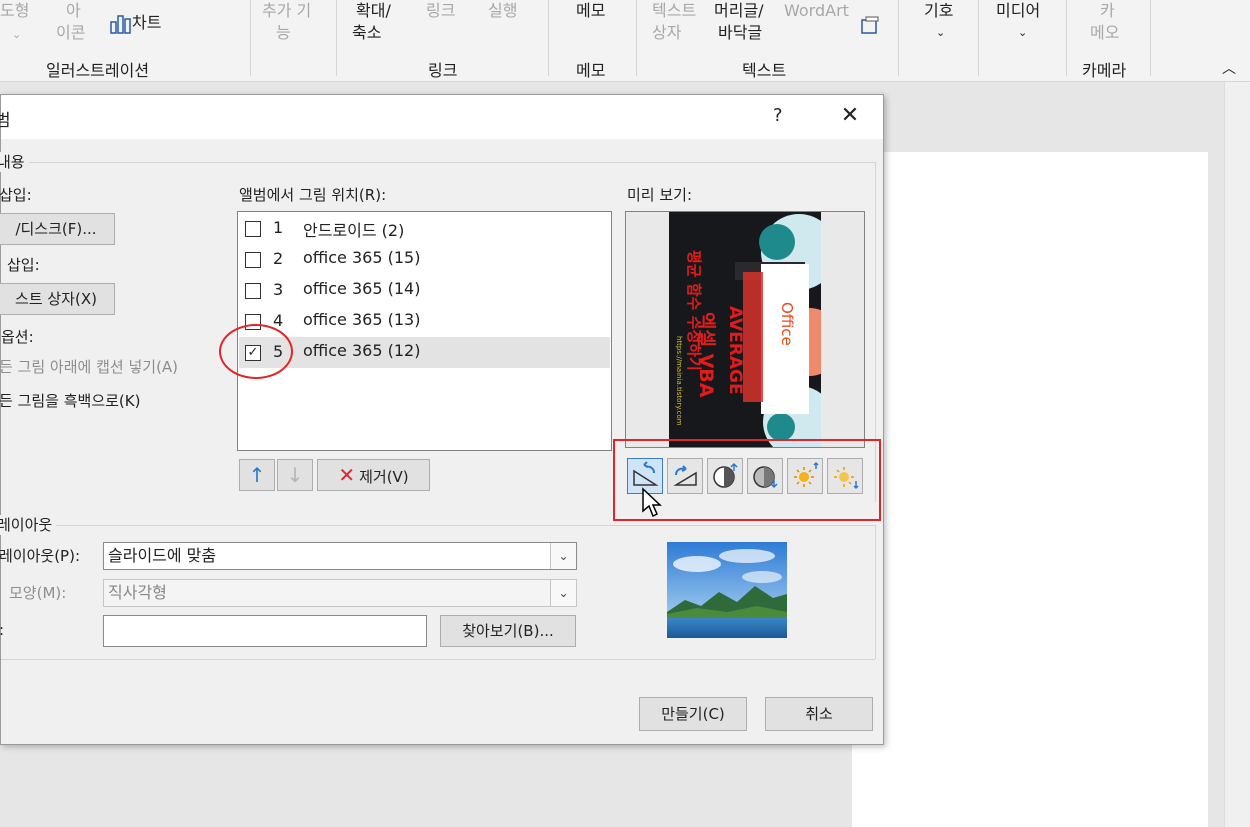 This screenshot has height=827, width=1250. What do you see at coordinates (787, 324) in the screenshot?
I see `office-logo-text: Office` at bounding box center [787, 324].